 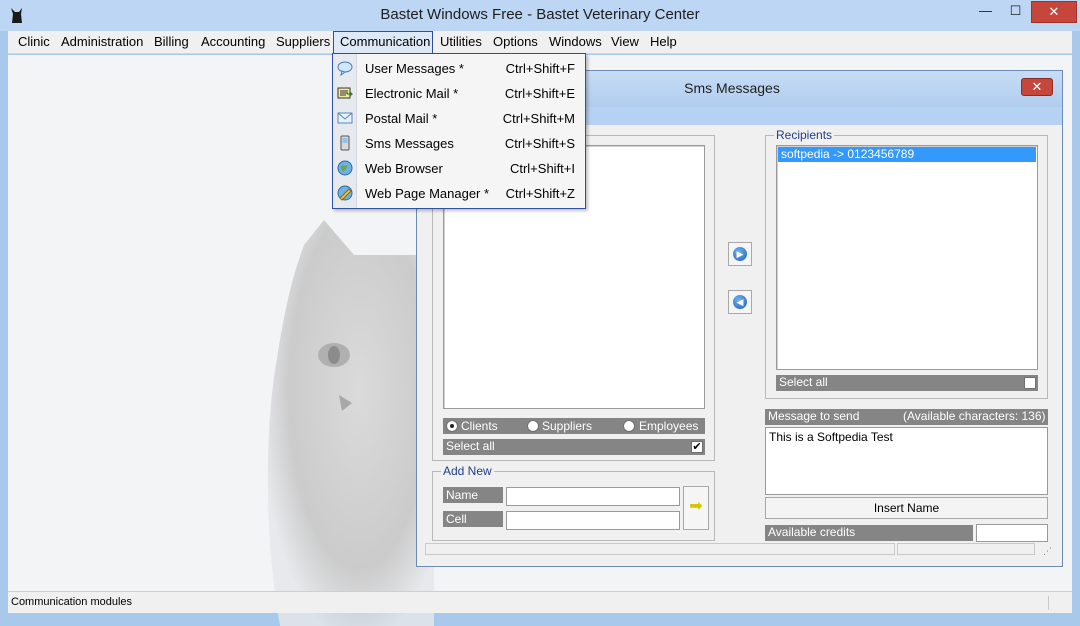 What do you see at coordinates (345, 193) in the screenshot?
I see `web-page-icon` at bounding box center [345, 193].